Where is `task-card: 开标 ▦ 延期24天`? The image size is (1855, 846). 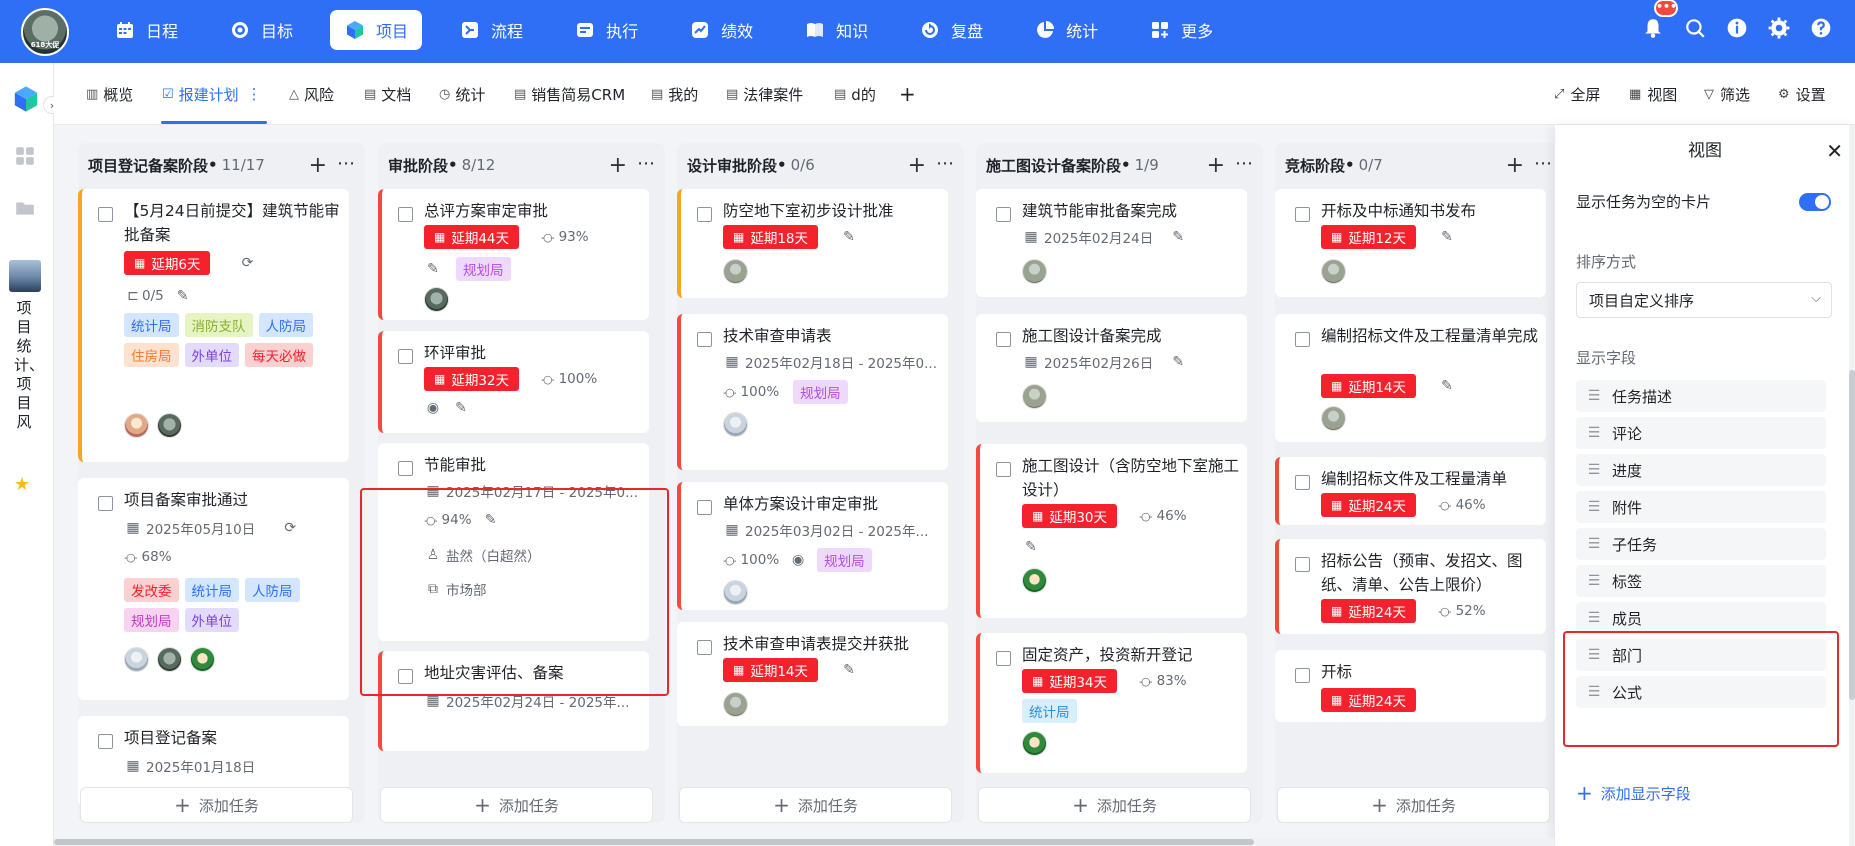 task-card: 开标 ▦ 延期24天 is located at coordinates (1410, 686).